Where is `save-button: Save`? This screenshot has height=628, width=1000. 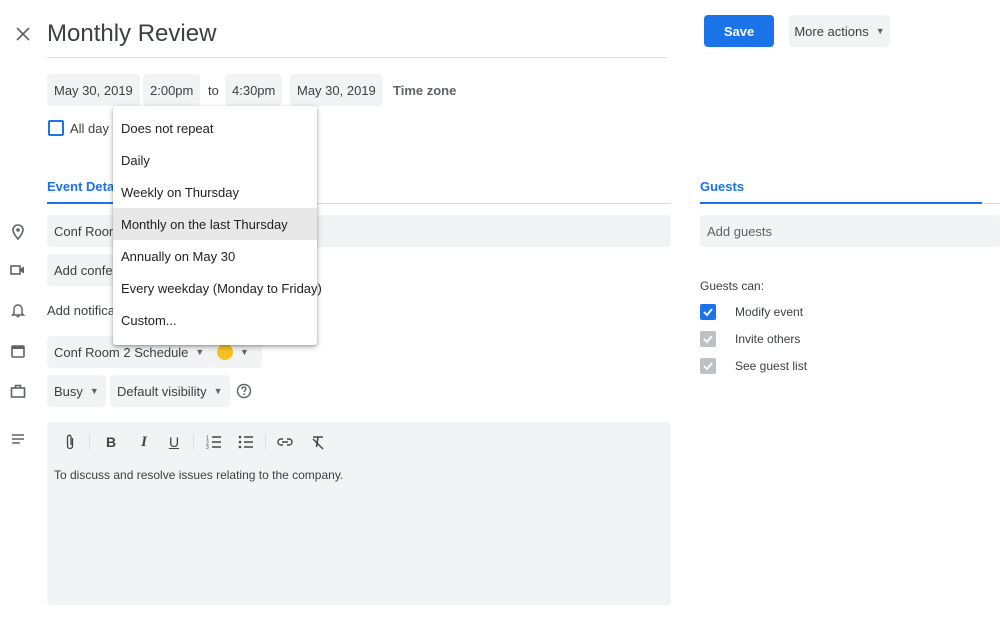
save-button: Save is located at coordinates (739, 31).